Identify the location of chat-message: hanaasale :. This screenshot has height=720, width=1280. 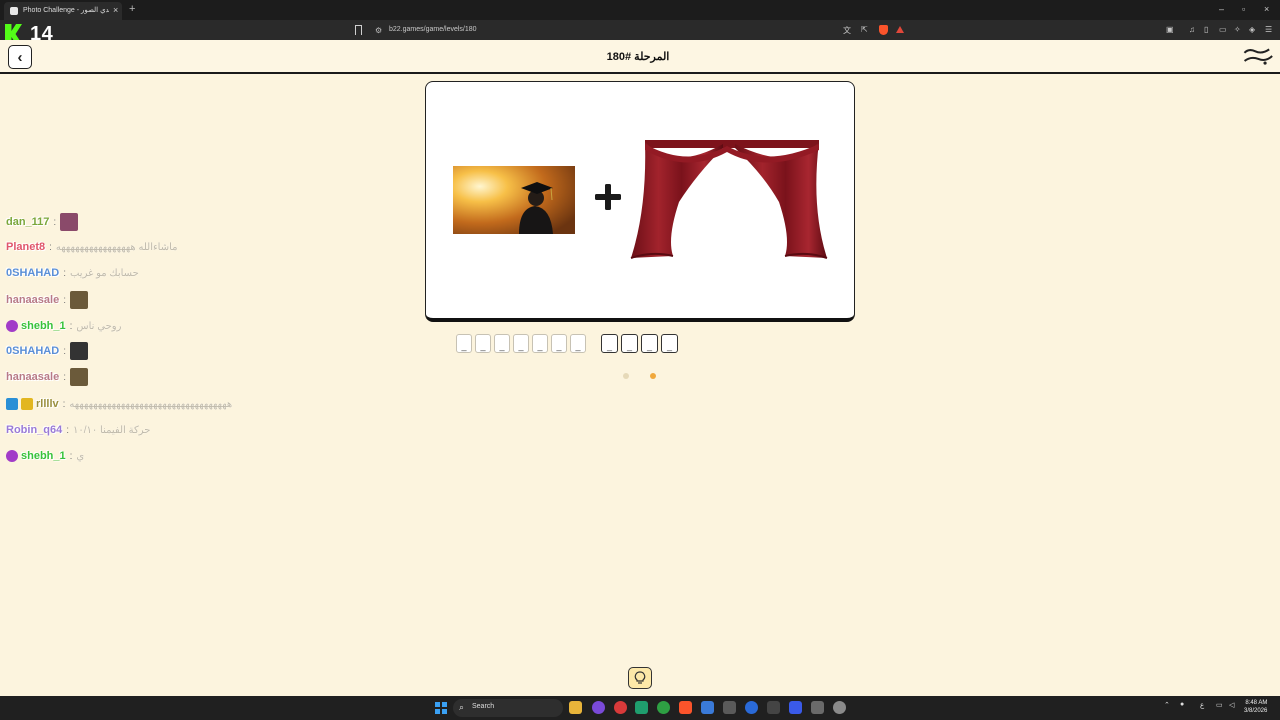
(47, 300).